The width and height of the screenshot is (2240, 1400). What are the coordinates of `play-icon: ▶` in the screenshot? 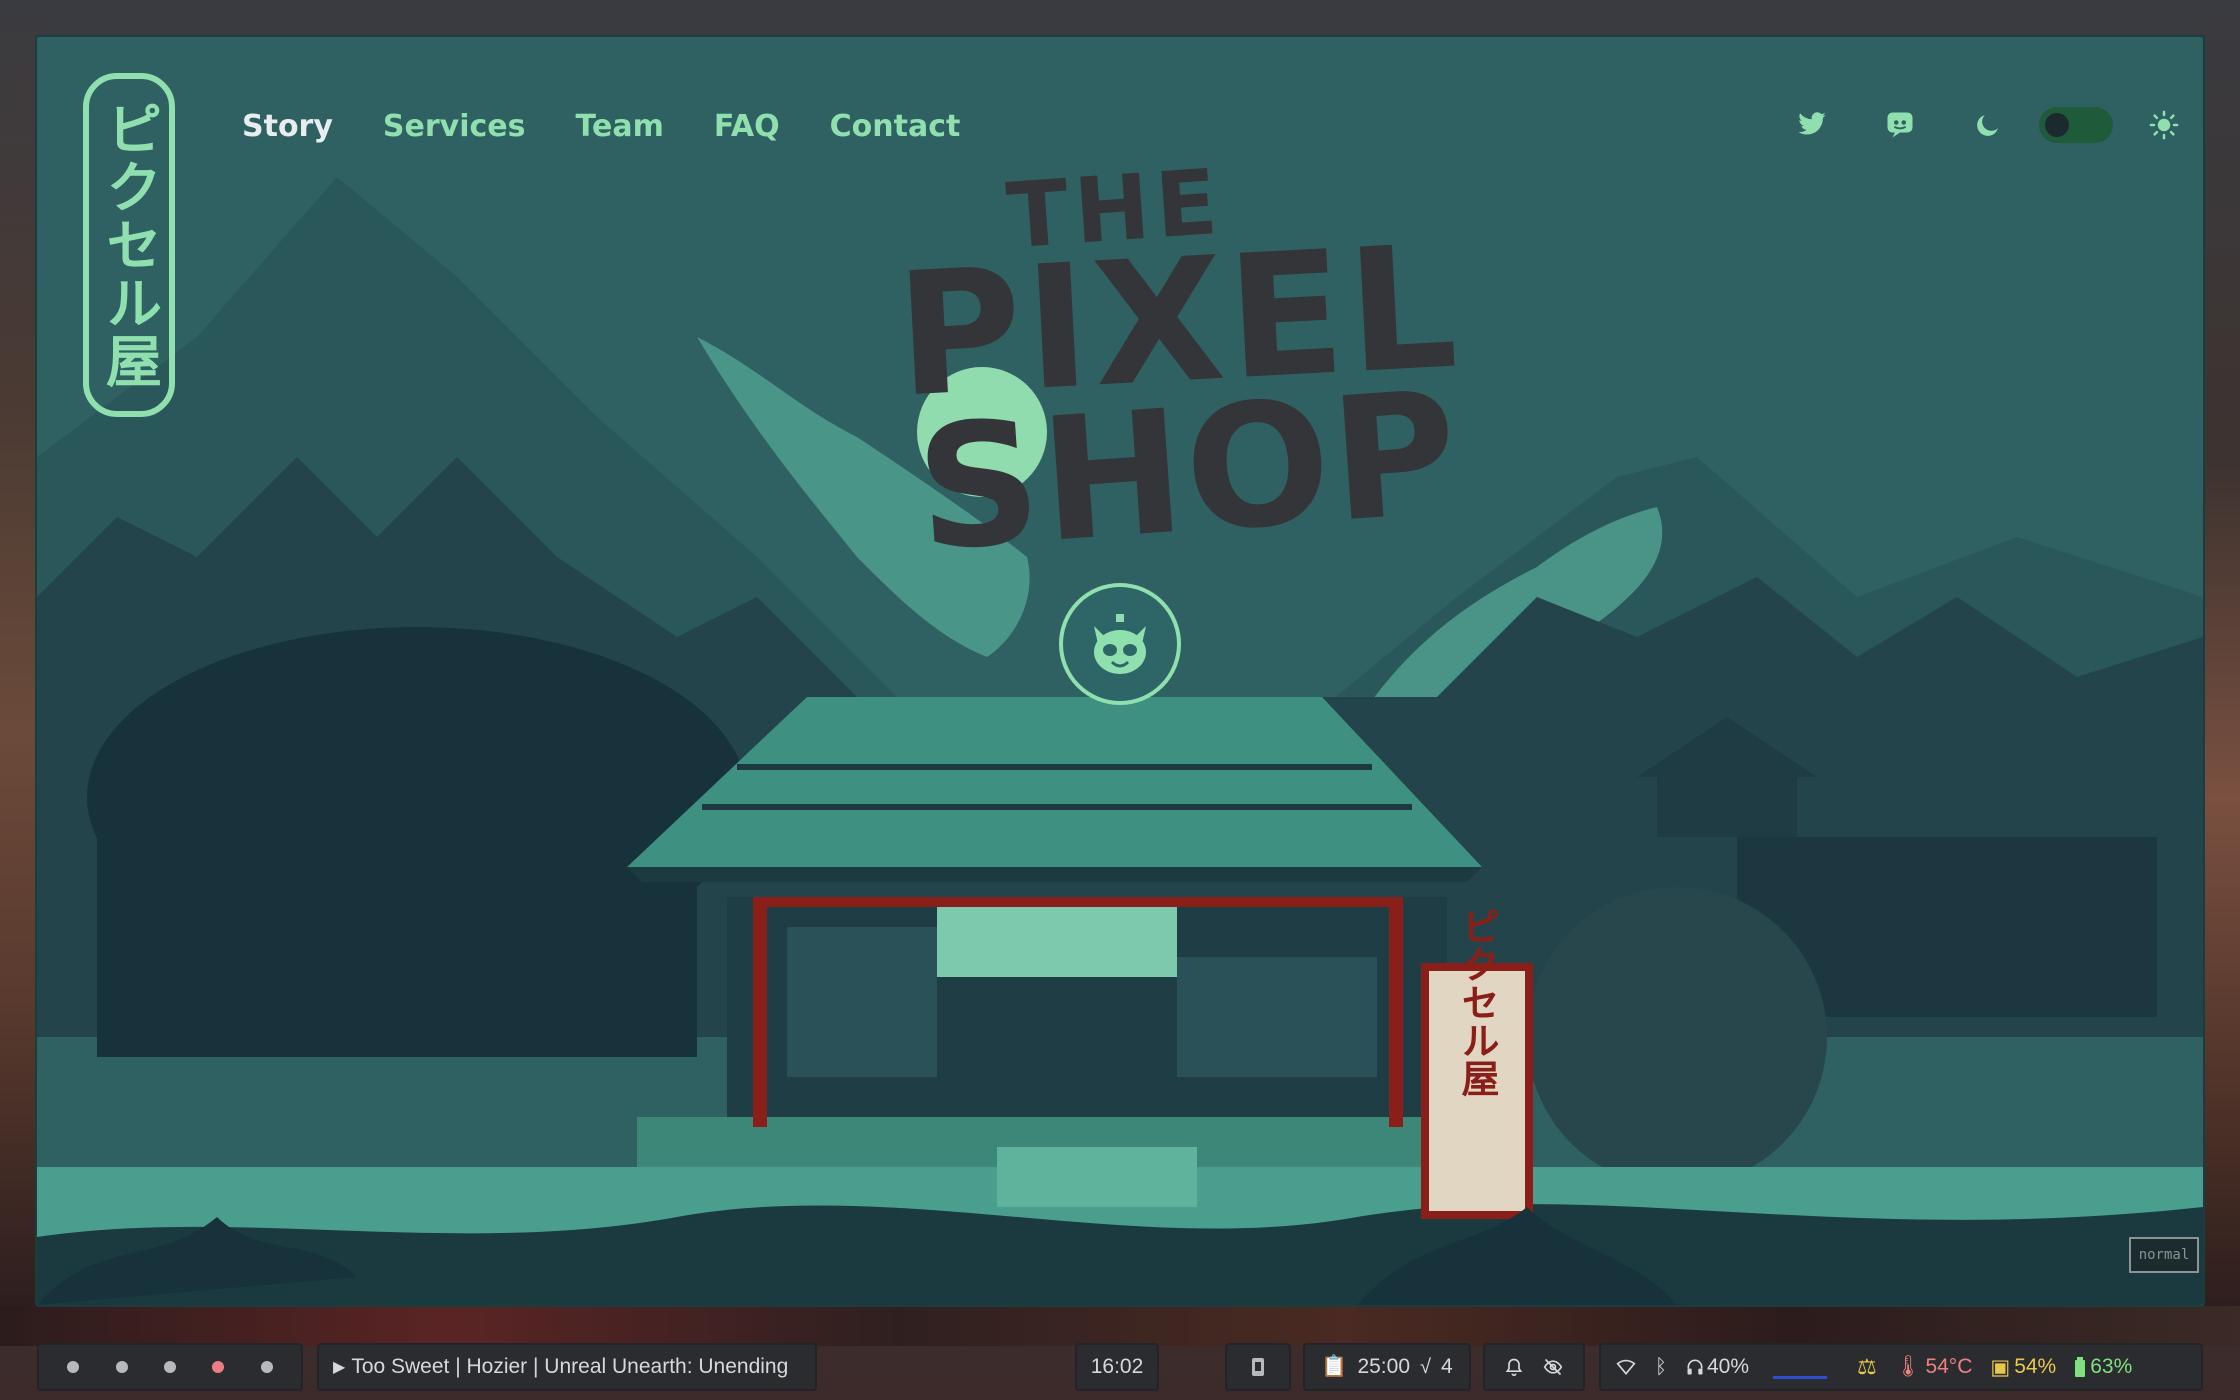 It's located at (339, 1367).